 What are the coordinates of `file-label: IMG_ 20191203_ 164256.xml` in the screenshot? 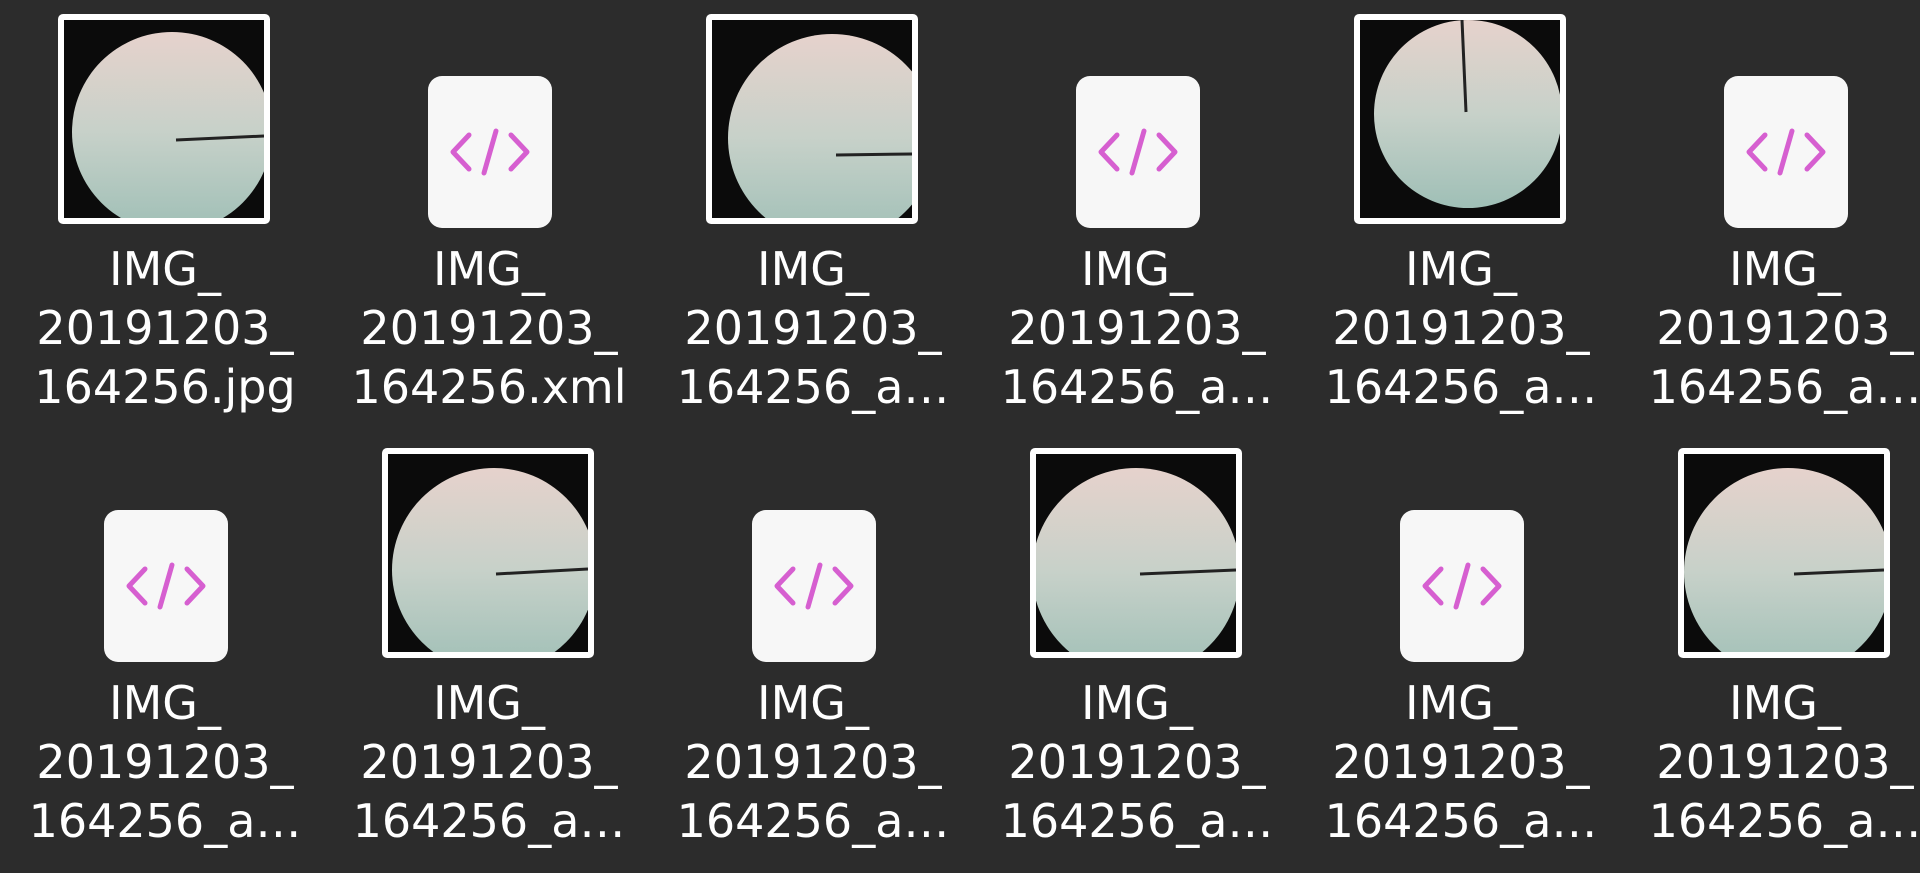 It's located at (489, 328).